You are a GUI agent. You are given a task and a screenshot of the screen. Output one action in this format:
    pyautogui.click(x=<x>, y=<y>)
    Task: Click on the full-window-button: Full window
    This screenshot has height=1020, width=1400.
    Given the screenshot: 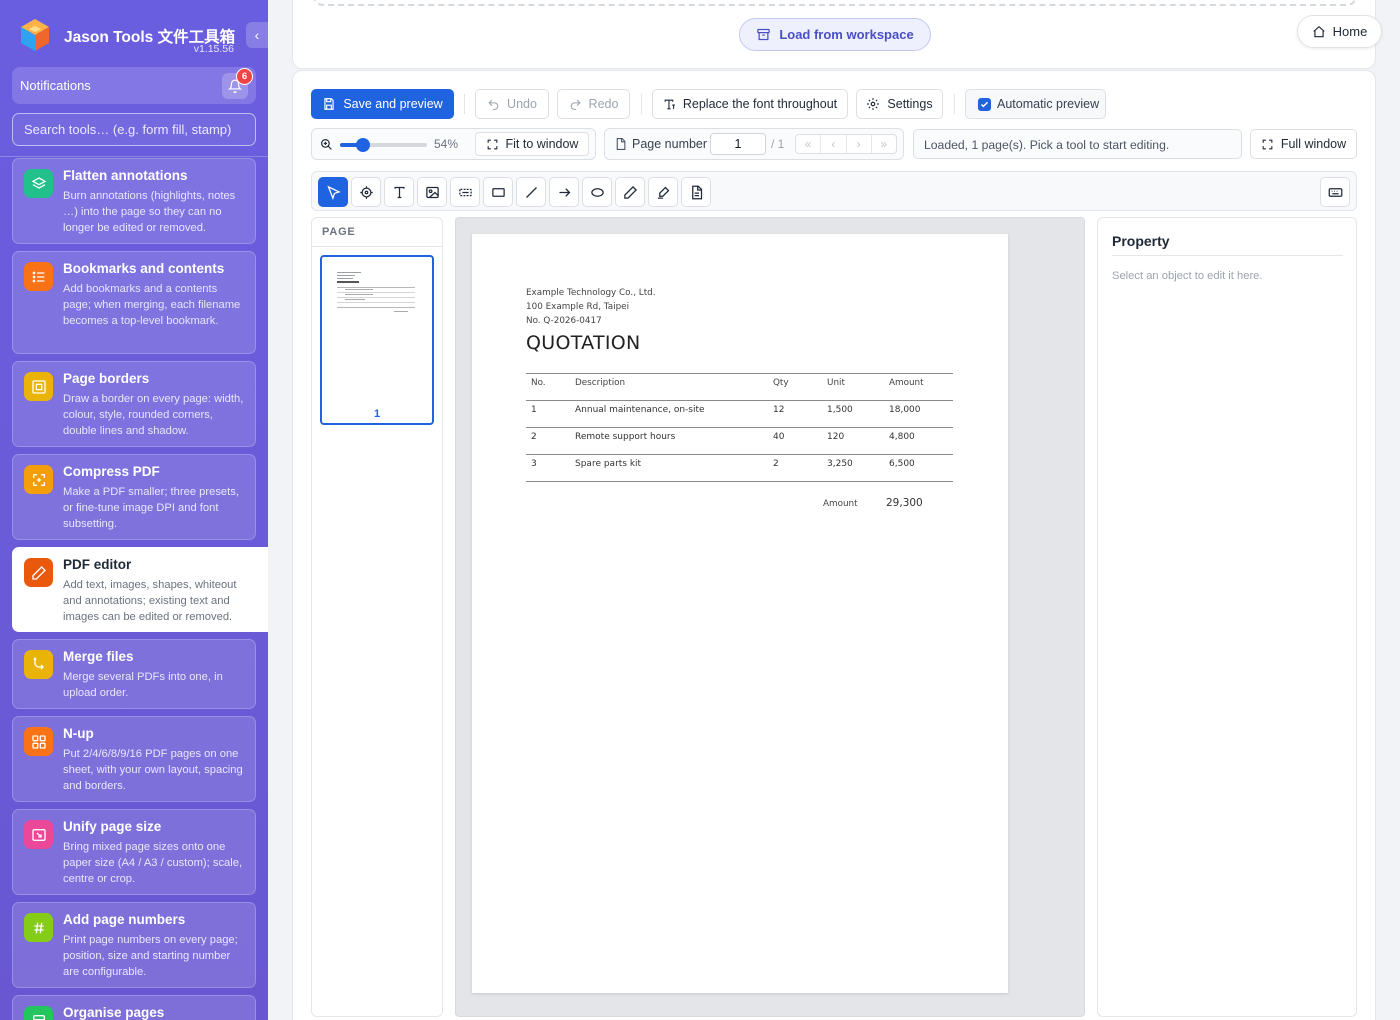 What is the action you would take?
    pyautogui.click(x=1303, y=144)
    